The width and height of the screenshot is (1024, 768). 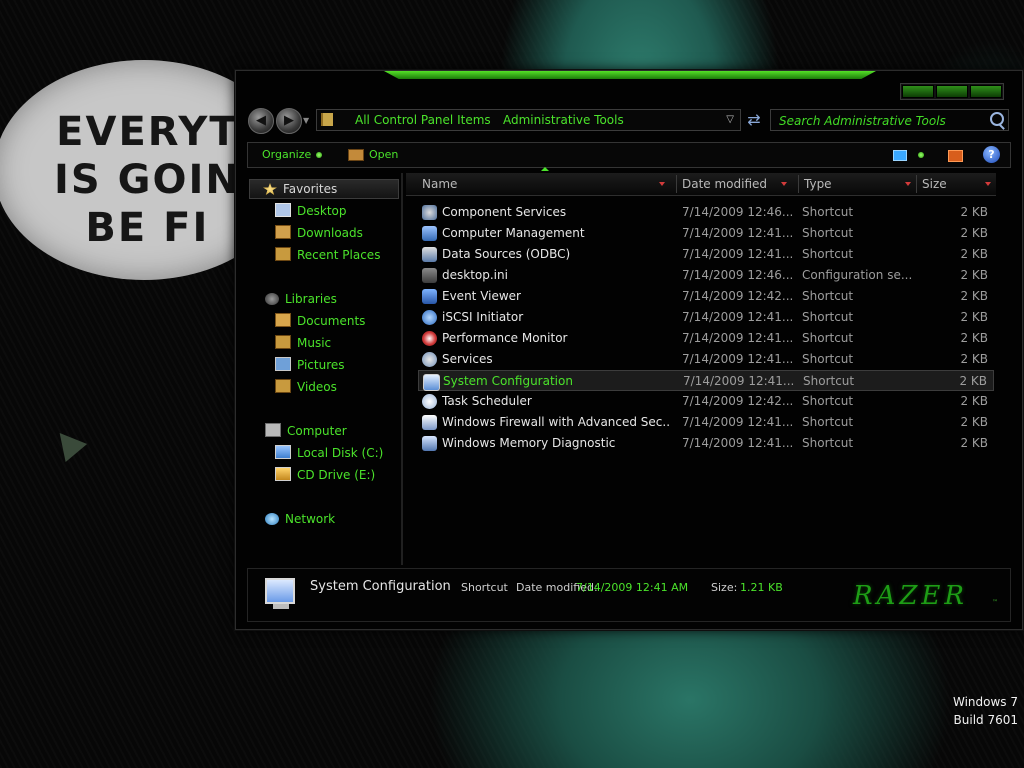 I want to click on address-dropdown-icon: ▽, so click(x=730, y=120).